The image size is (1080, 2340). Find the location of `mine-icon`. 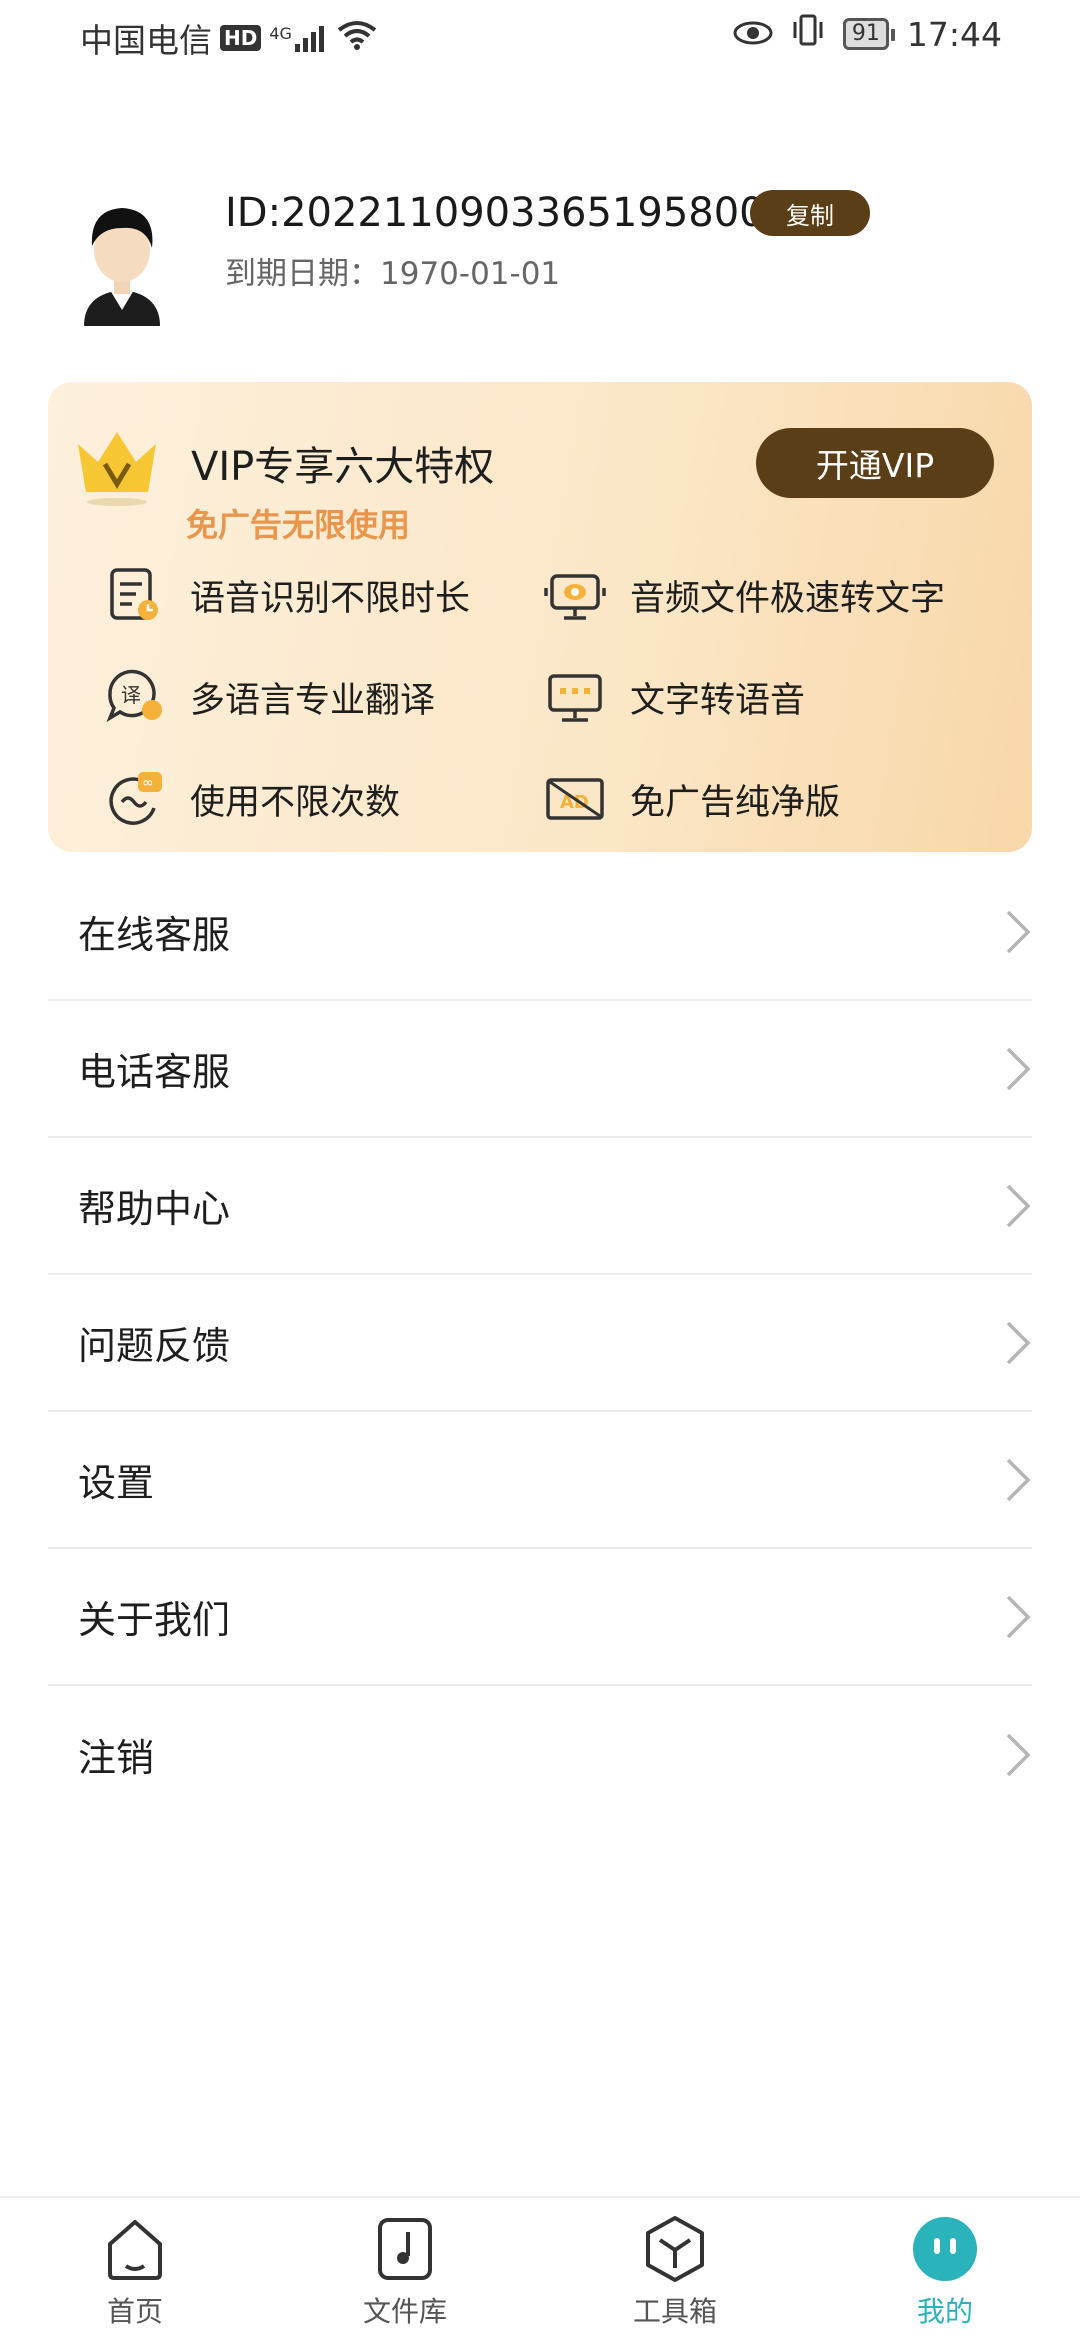

mine-icon is located at coordinates (945, 2249).